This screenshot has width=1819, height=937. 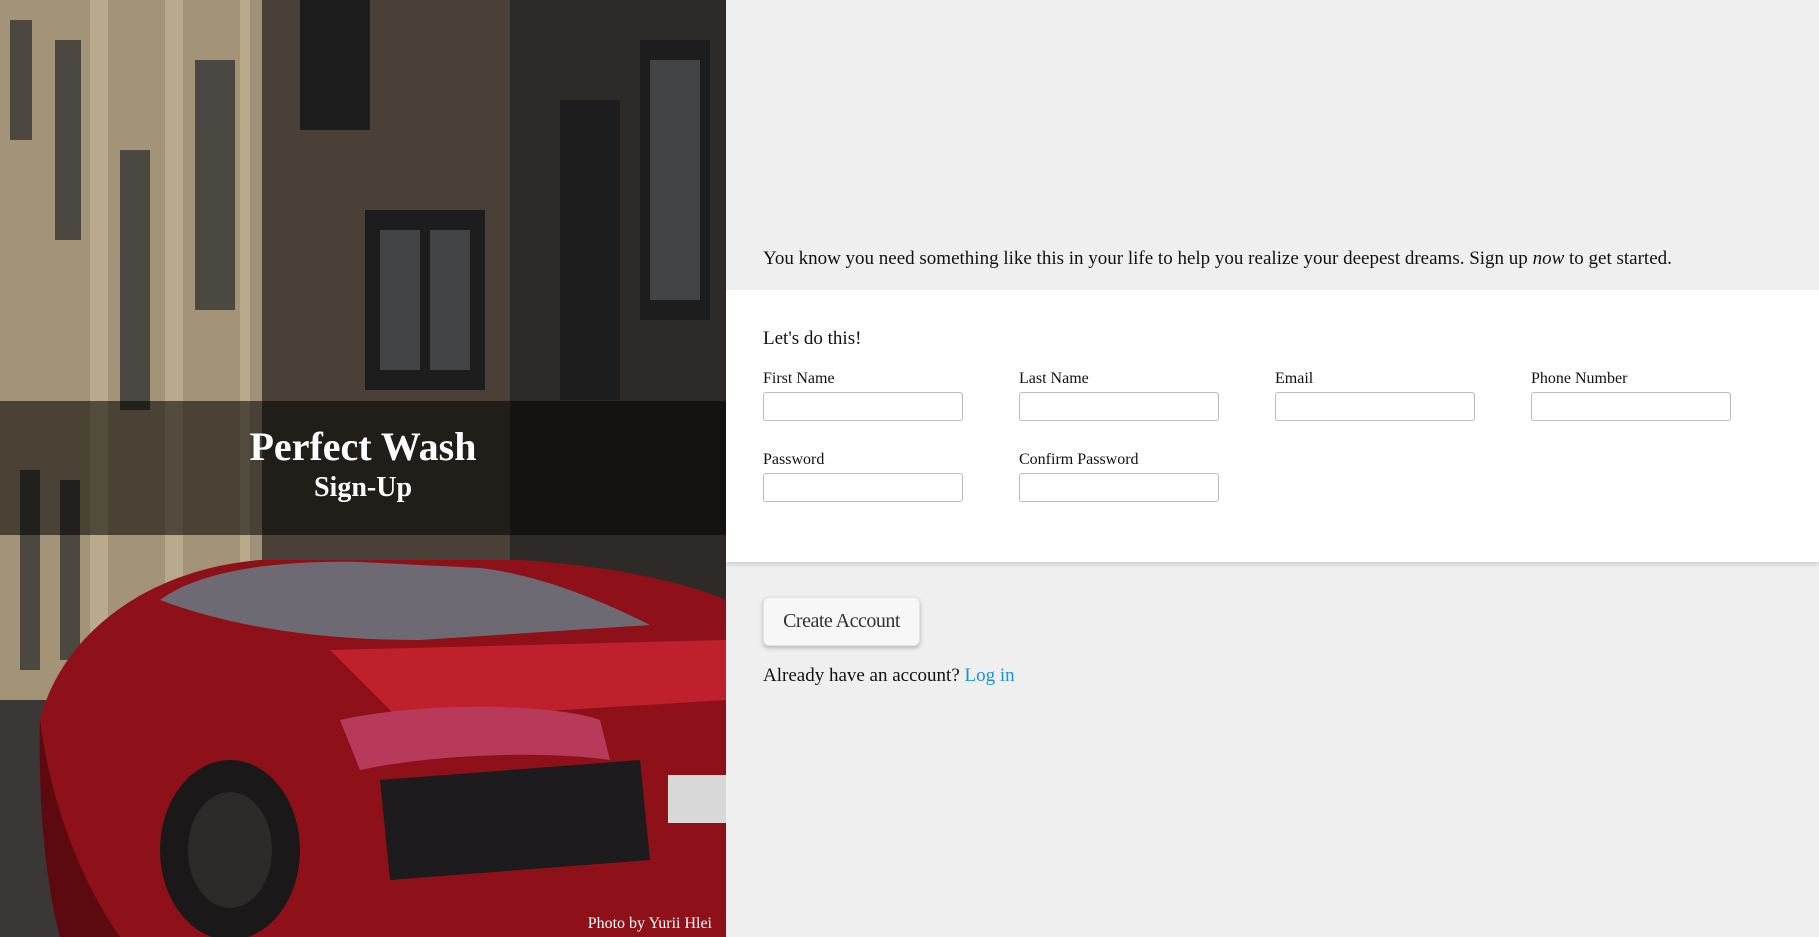 I want to click on email-field: Email, so click(x=1375, y=395).